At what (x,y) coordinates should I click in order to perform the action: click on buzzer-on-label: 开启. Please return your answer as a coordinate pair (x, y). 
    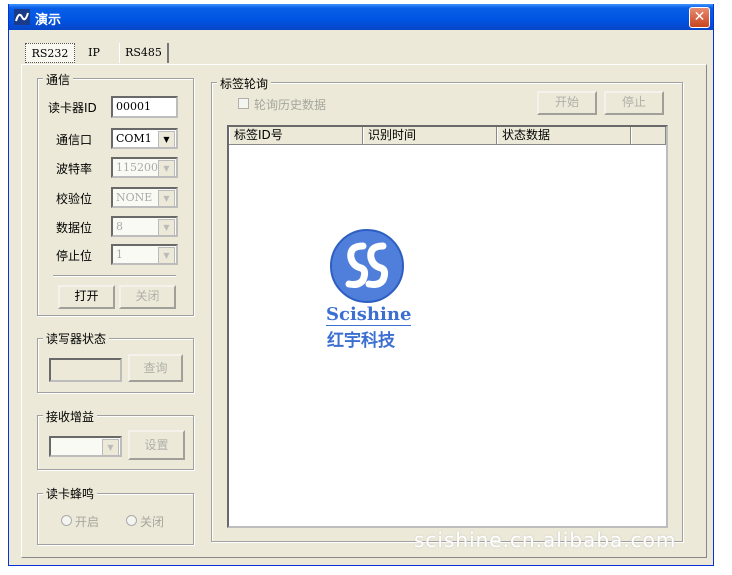
    Looking at the image, I should click on (87, 522).